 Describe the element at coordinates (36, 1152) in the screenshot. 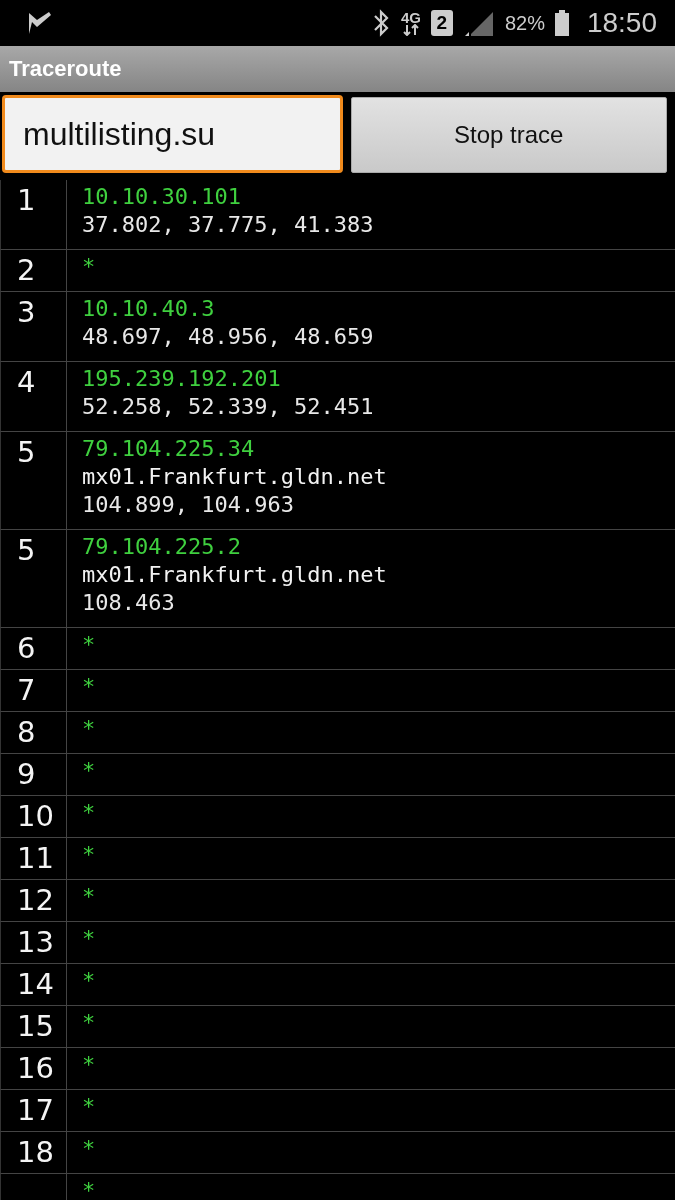

I see `hop-number: 18` at that location.